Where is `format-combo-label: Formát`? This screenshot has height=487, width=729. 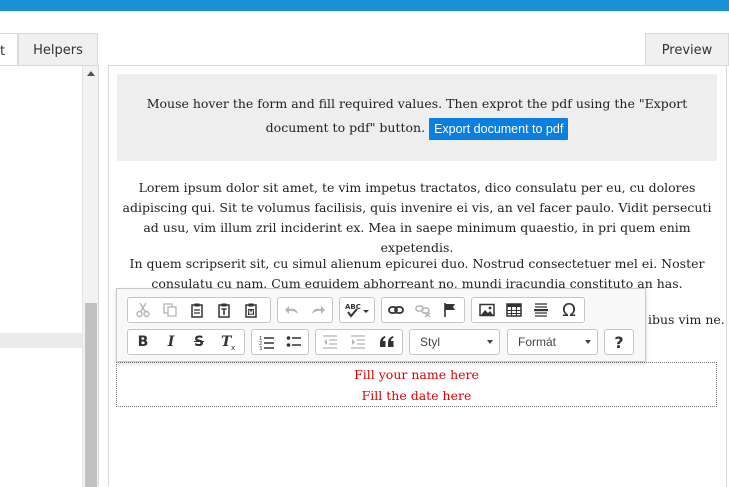 format-combo-label: Formát is located at coordinates (537, 342).